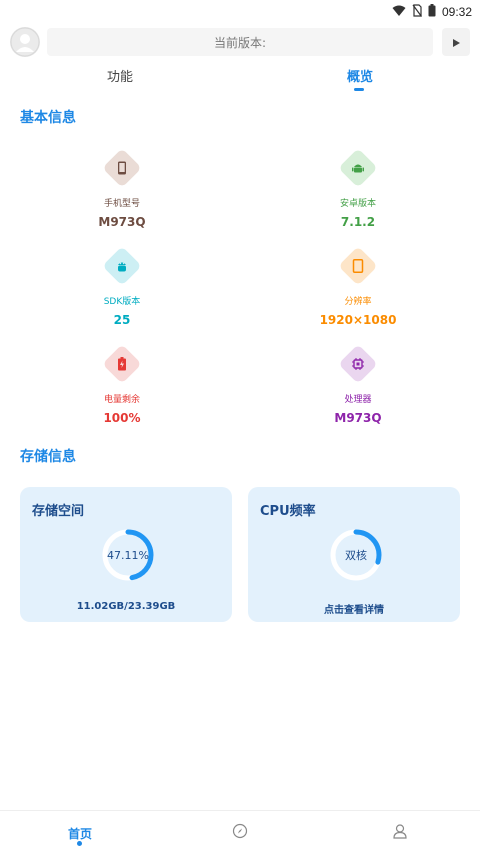  I want to click on user-icon, so click(400, 833).